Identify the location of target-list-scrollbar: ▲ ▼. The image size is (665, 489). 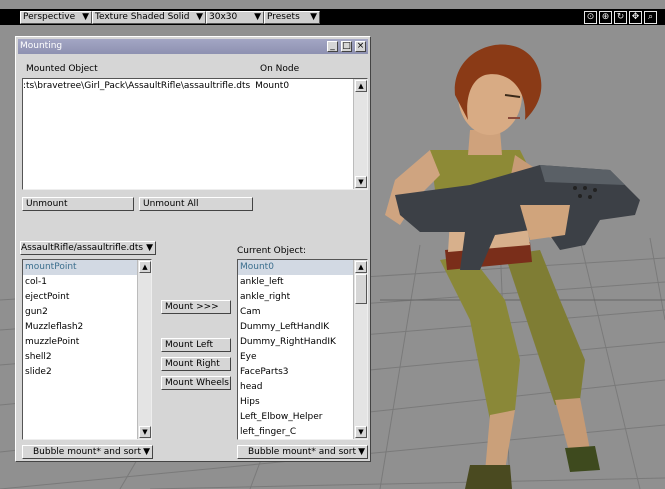
(360, 349).